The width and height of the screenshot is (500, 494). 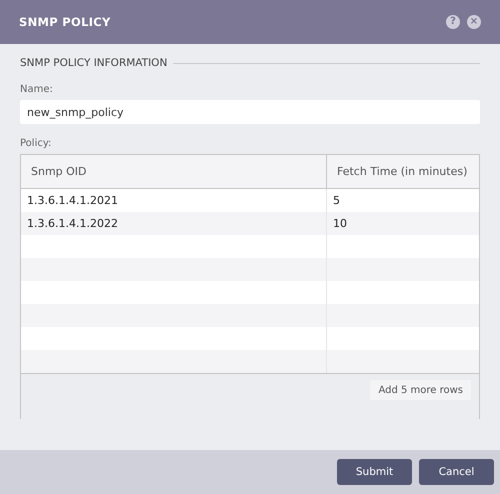 I want to click on cancel-button: Cancel, so click(x=456, y=472).